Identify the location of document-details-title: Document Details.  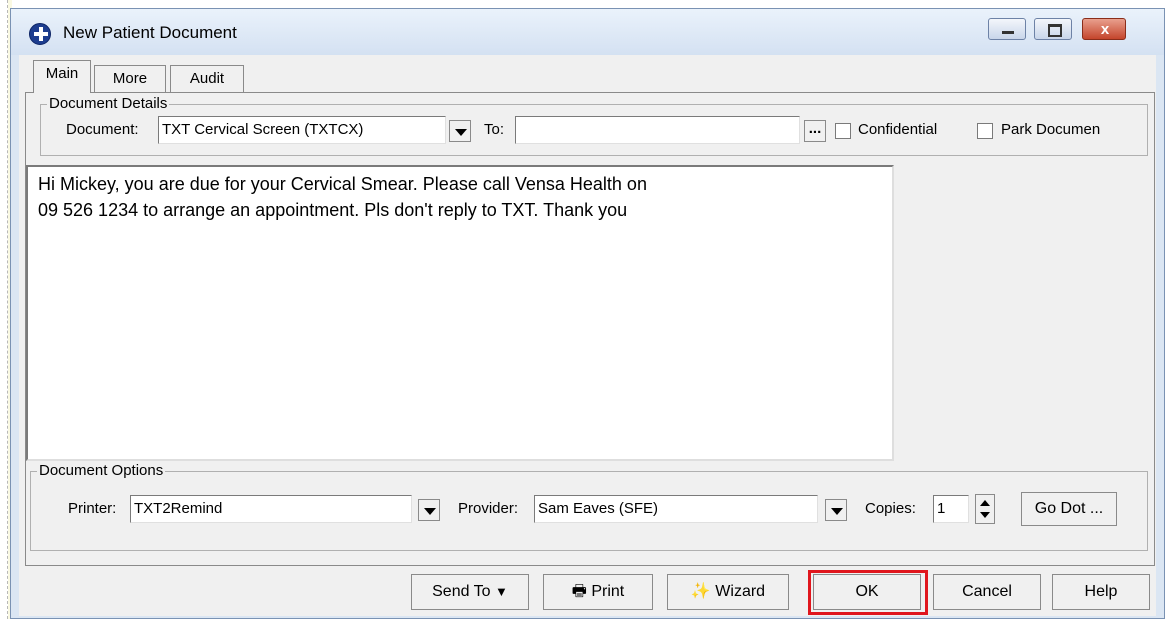
(108, 103).